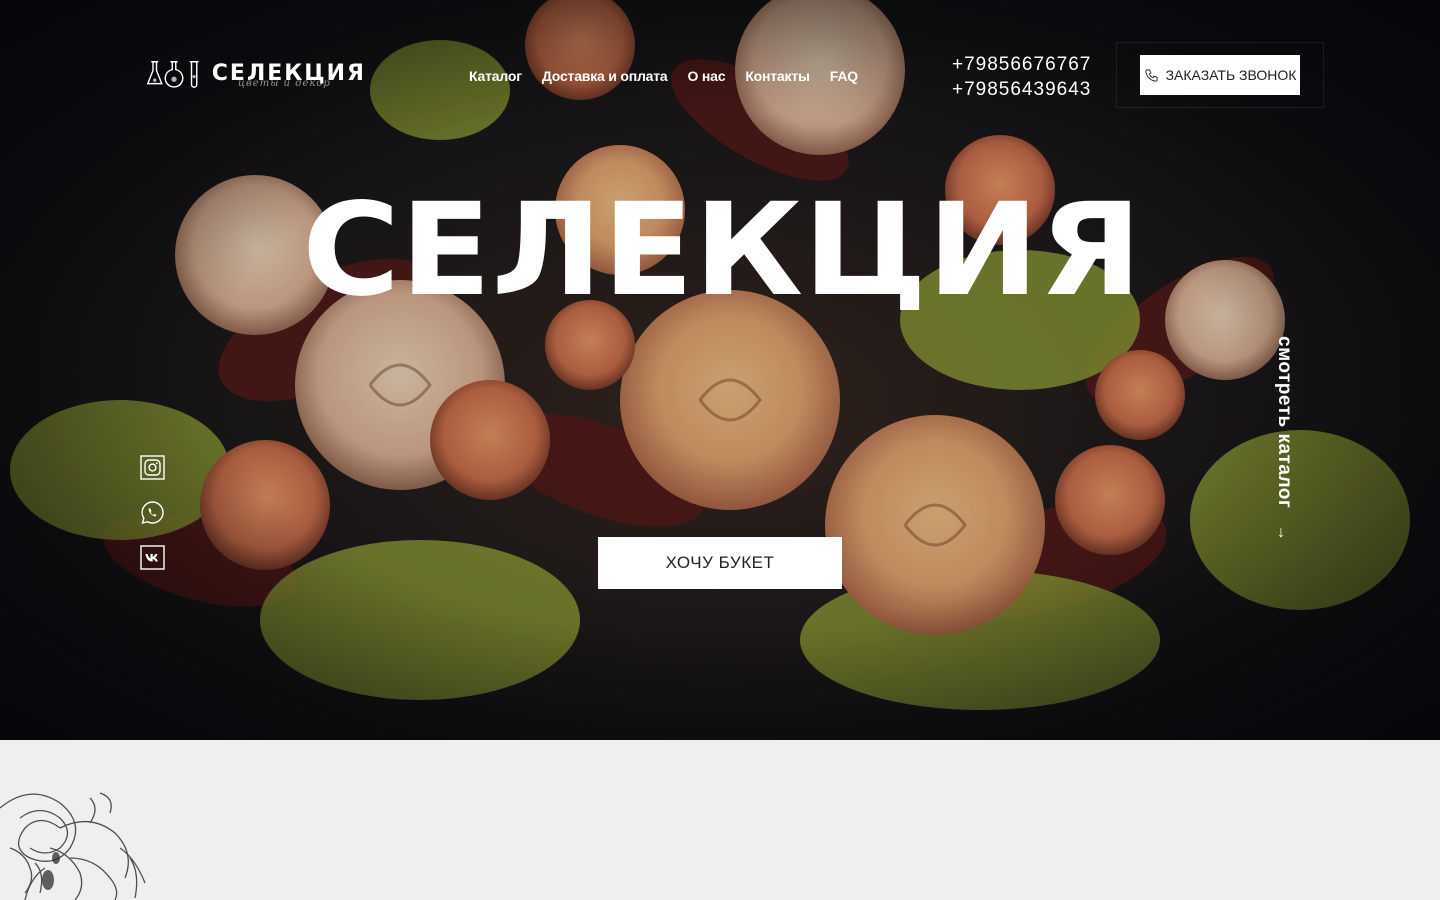 Image resolution: width=1440 pixels, height=900 pixels. I want to click on vk-link, so click(152, 557).